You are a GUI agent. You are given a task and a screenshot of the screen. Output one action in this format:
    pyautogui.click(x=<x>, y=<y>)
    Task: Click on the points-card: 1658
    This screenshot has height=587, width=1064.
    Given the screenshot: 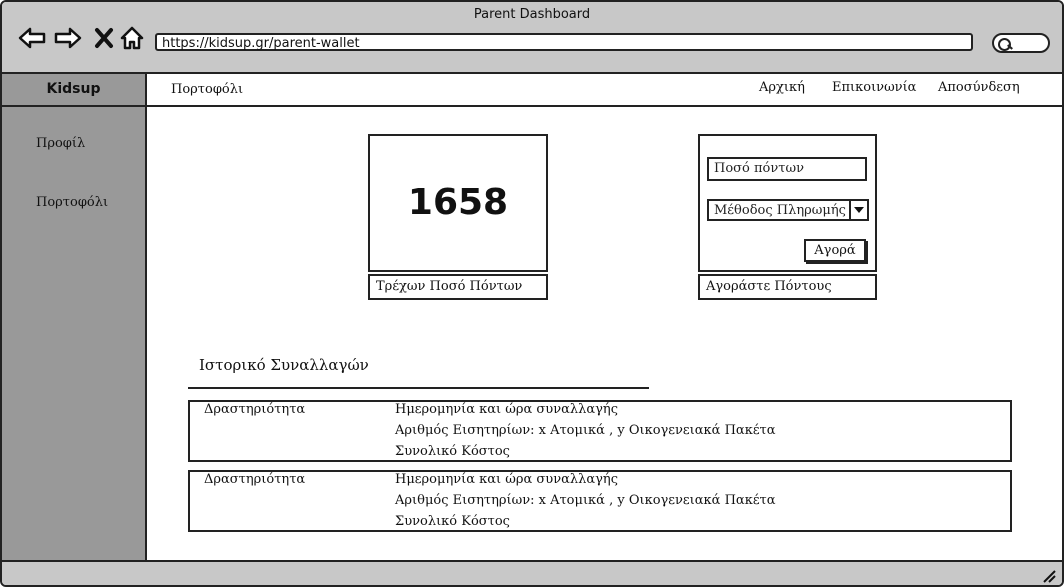 What is the action you would take?
    pyautogui.click(x=458, y=203)
    